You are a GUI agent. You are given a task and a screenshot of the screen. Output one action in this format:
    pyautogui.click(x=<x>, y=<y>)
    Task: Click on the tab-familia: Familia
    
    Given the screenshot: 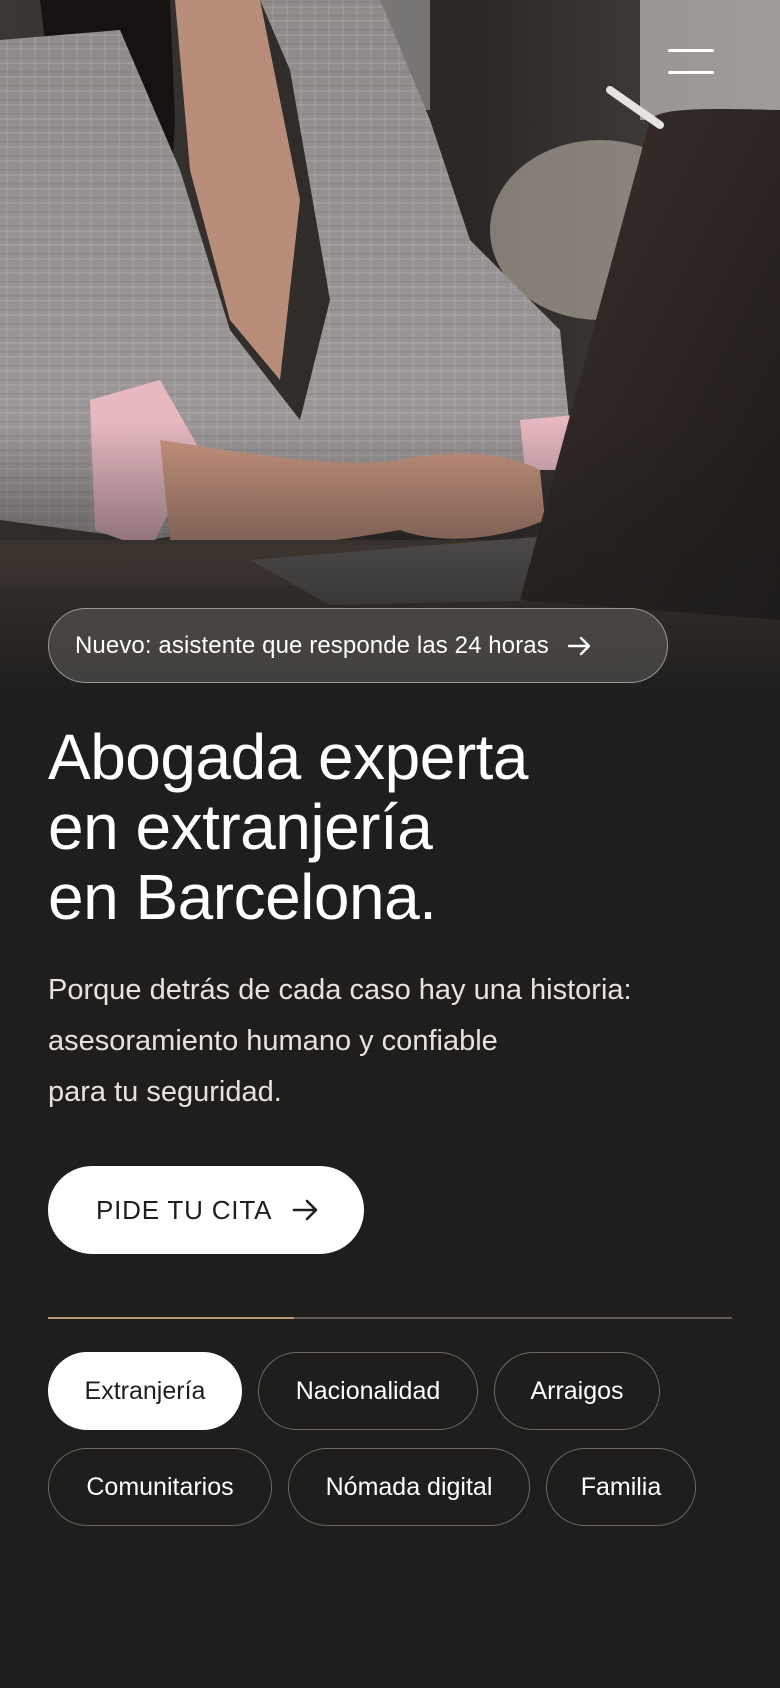 What is the action you would take?
    pyautogui.click(x=621, y=1487)
    